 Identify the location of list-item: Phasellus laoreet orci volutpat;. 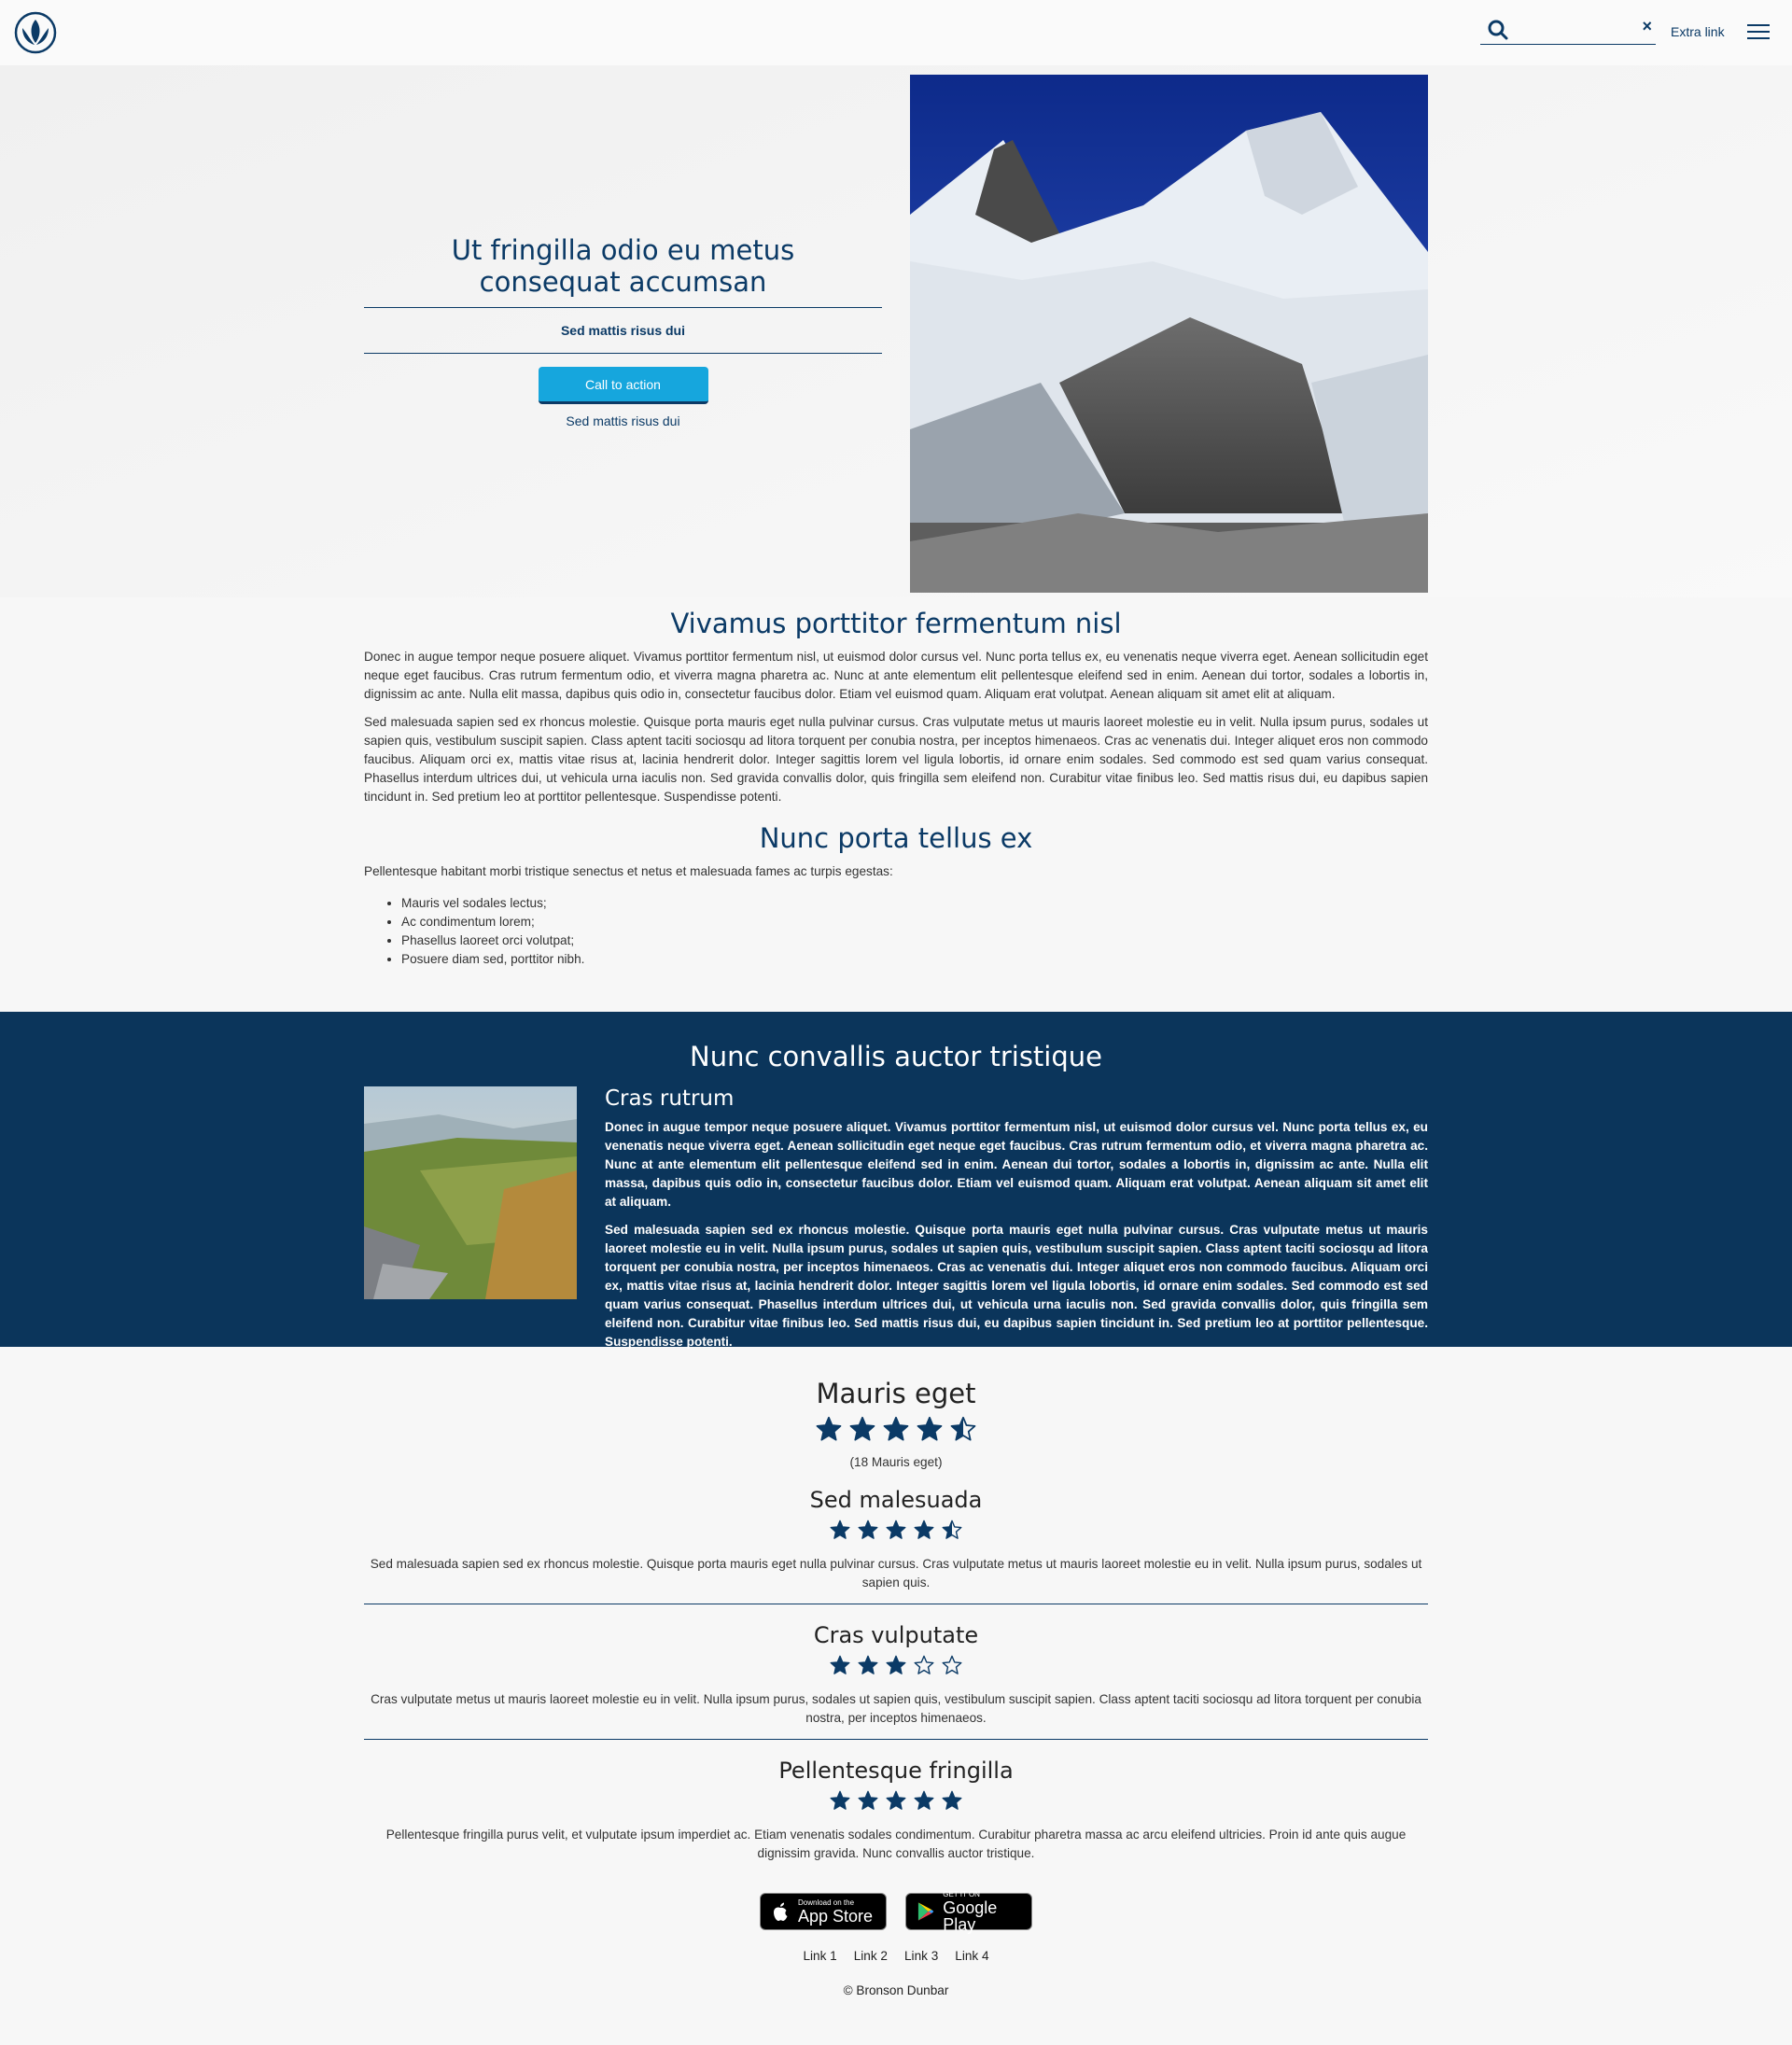
(914, 940).